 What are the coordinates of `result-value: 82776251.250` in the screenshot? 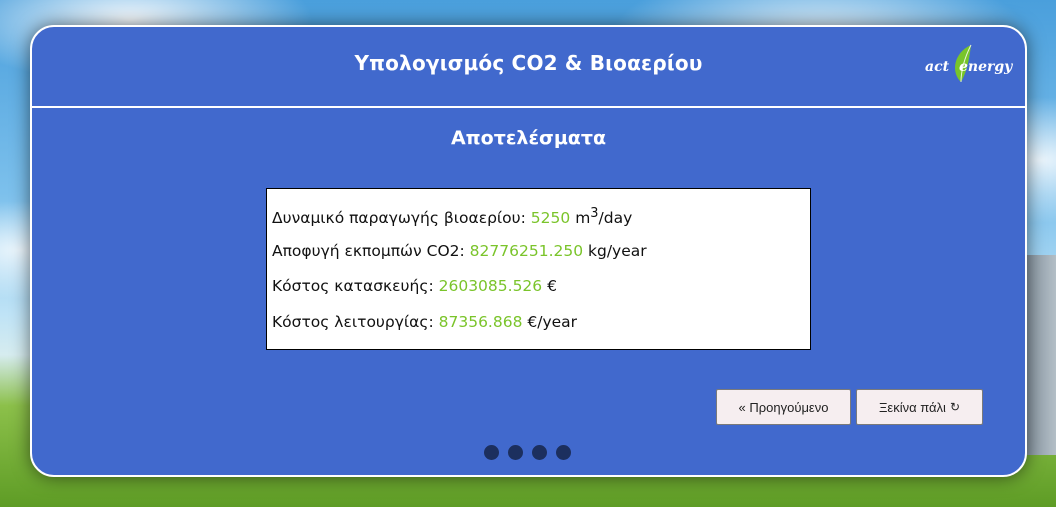 It's located at (526, 250).